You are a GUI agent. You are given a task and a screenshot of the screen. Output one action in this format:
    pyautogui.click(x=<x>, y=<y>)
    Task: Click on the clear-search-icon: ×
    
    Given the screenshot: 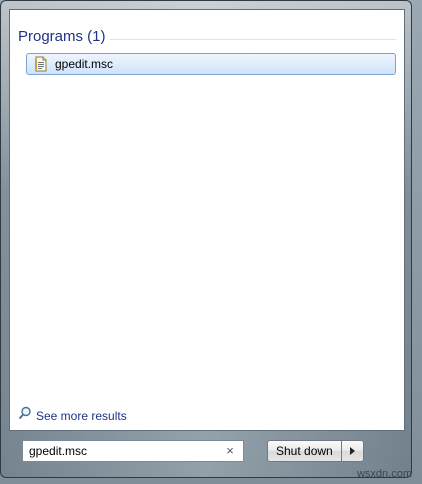 What is the action you would take?
    pyautogui.click(x=230, y=451)
    